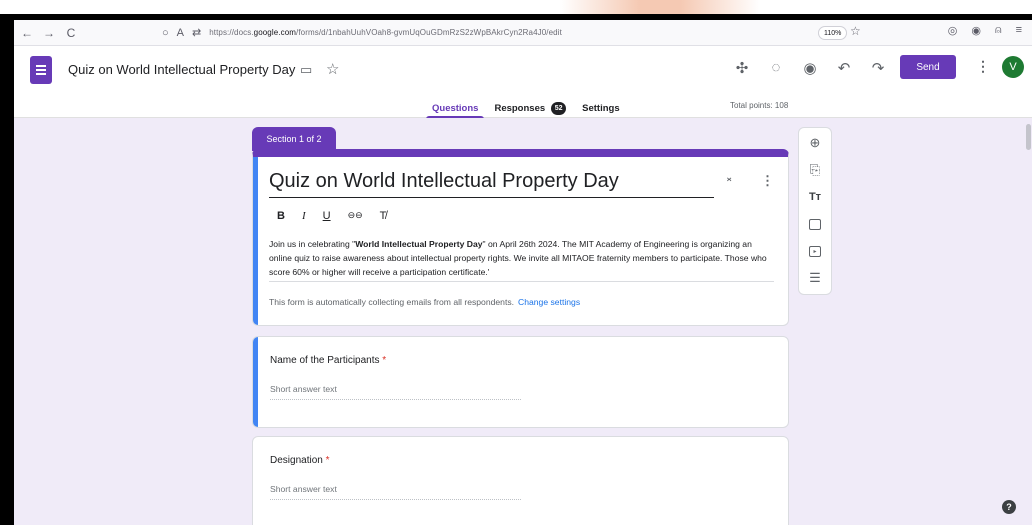  Describe the element at coordinates (815, 251) in the screenshot. I see `add-video-icon: ▸` at that location.